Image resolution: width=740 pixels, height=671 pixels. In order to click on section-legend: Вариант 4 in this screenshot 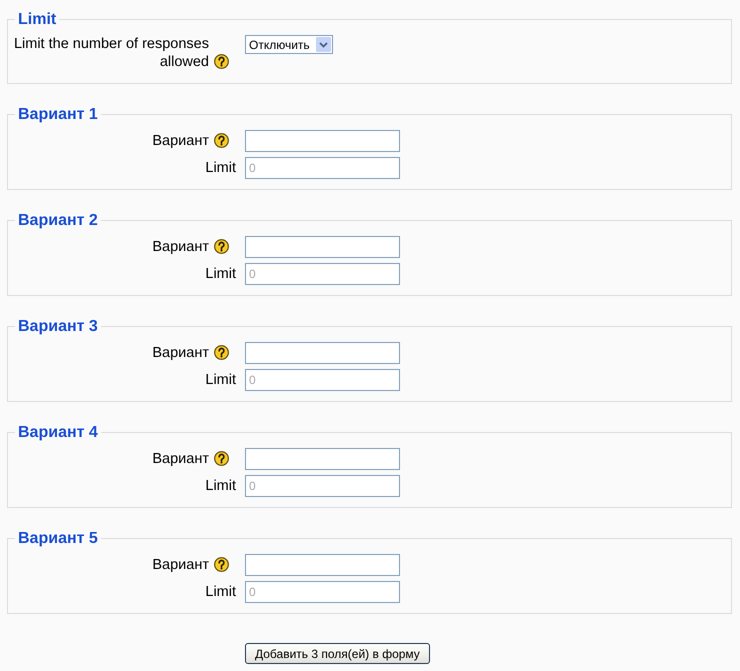, I will do `click(58, 432)`.